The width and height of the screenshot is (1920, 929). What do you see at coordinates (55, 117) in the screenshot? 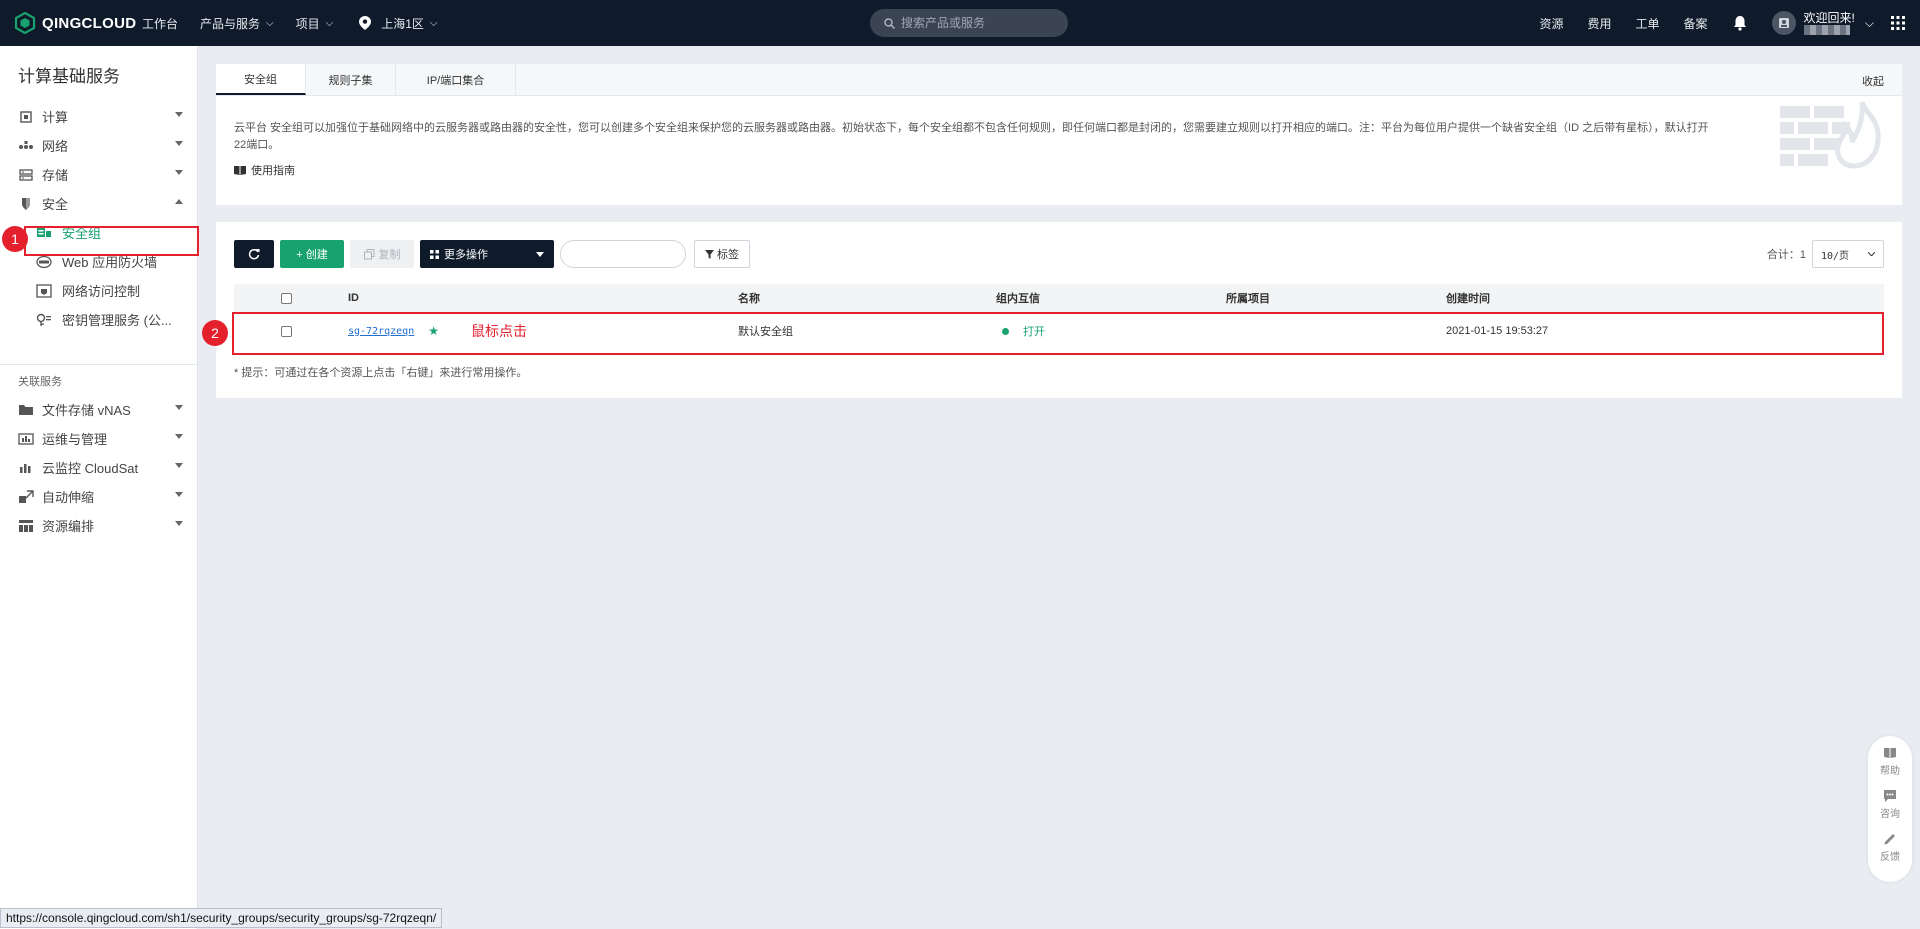
I see `sidebar-item-label: 计算` at bounding box center [55, 117].